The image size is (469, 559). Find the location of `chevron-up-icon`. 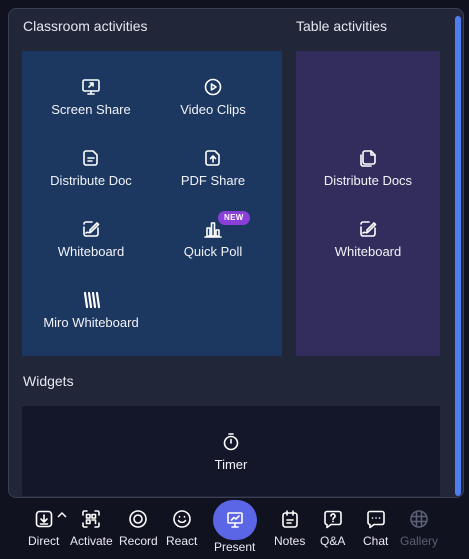

chevron-up-icon is located at coordinates (62, 512).